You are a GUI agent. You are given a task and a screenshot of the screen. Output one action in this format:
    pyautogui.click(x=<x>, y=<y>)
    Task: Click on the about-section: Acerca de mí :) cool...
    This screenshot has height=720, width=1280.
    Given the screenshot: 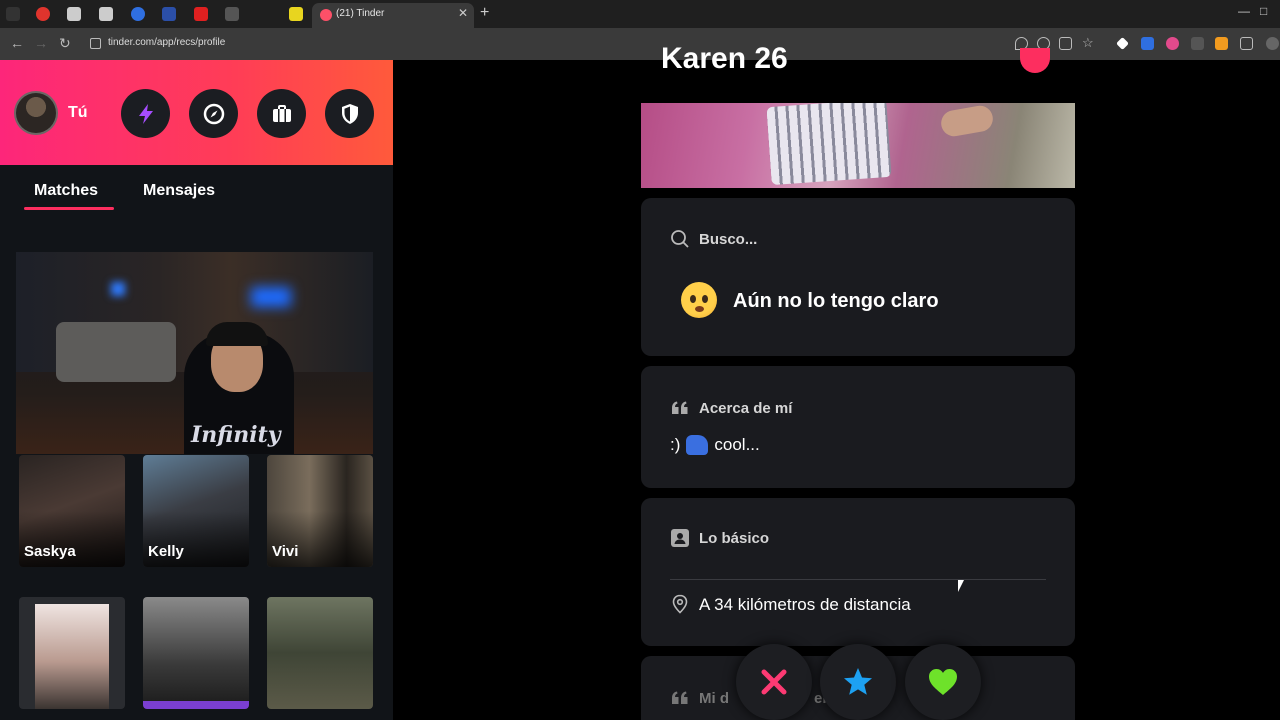 What is the action you would take?
    pyautogui.click(x=858, y=427)
    